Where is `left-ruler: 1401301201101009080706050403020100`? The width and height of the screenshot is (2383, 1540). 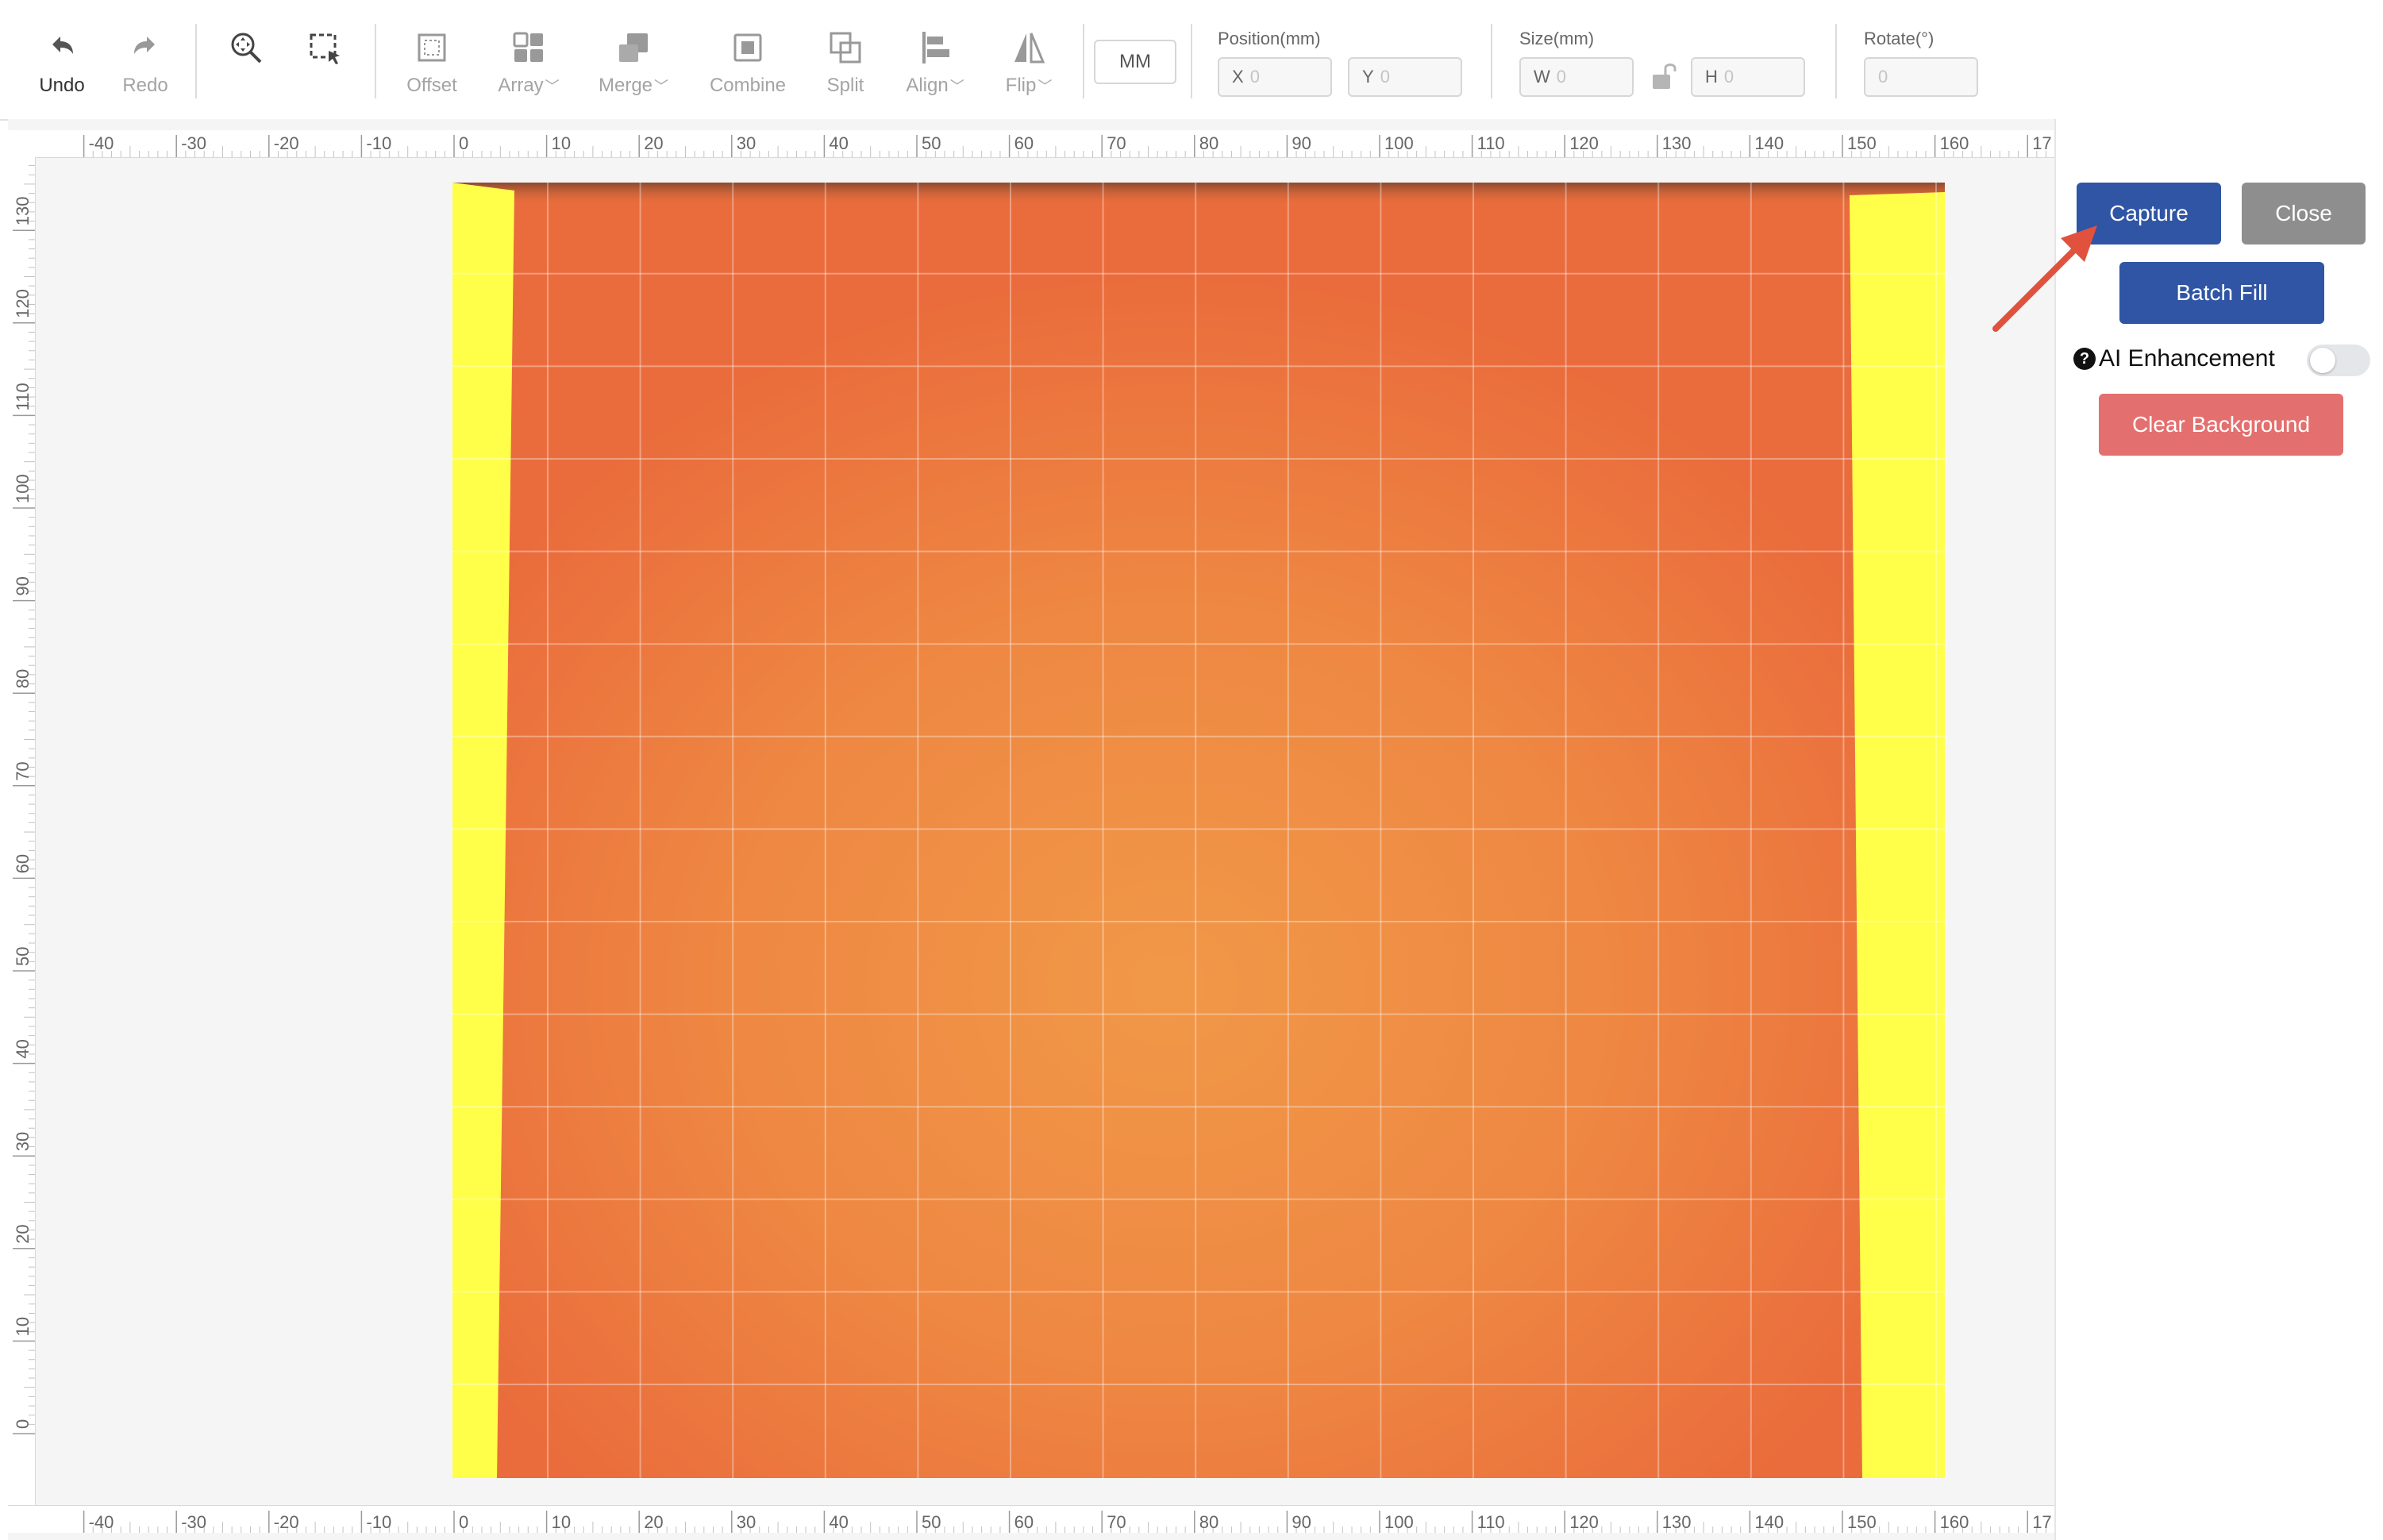 left-ruler: 1401301201101009080706050403020100 is located at coordinates (22, 804).